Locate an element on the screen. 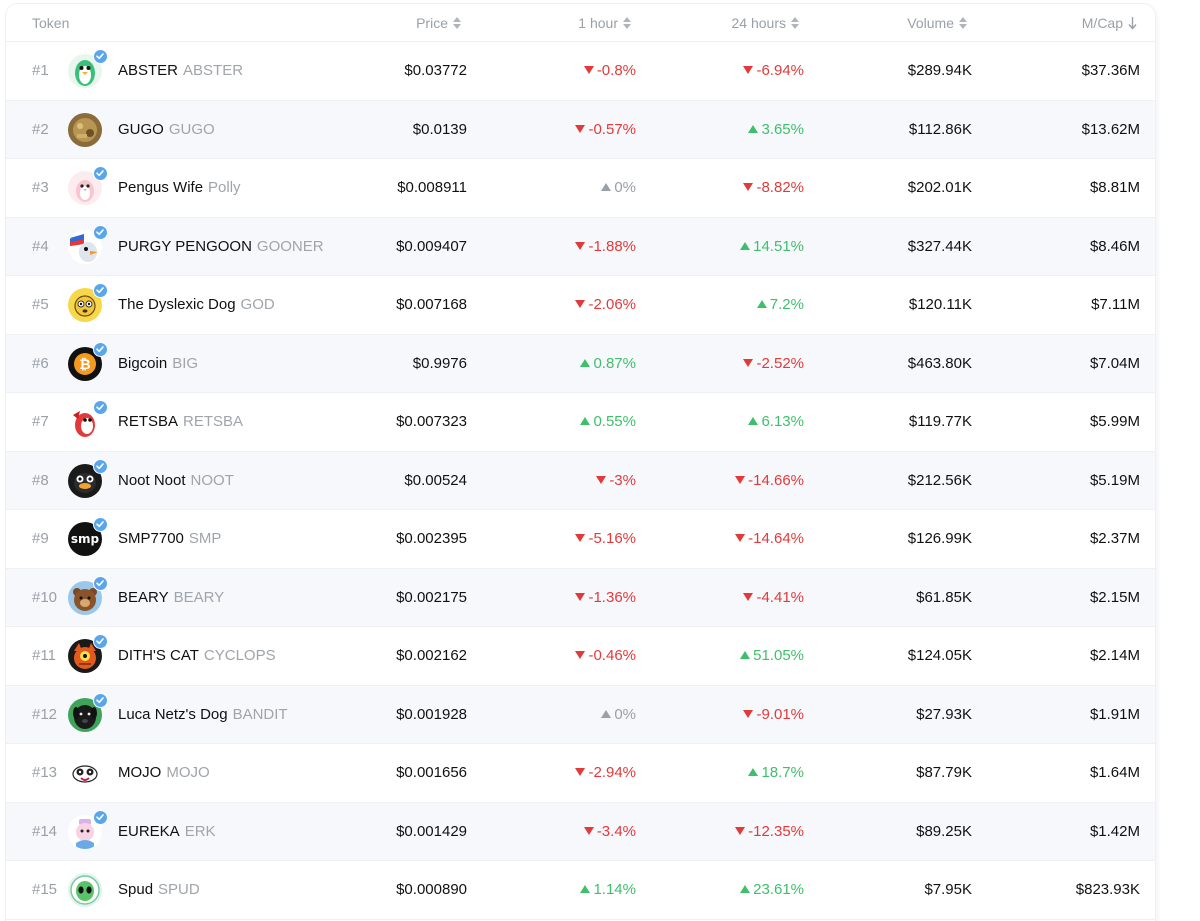 The width and height of the screenshot is (1200, 921). rank-label: #4 is located at coordinates (40, 246).